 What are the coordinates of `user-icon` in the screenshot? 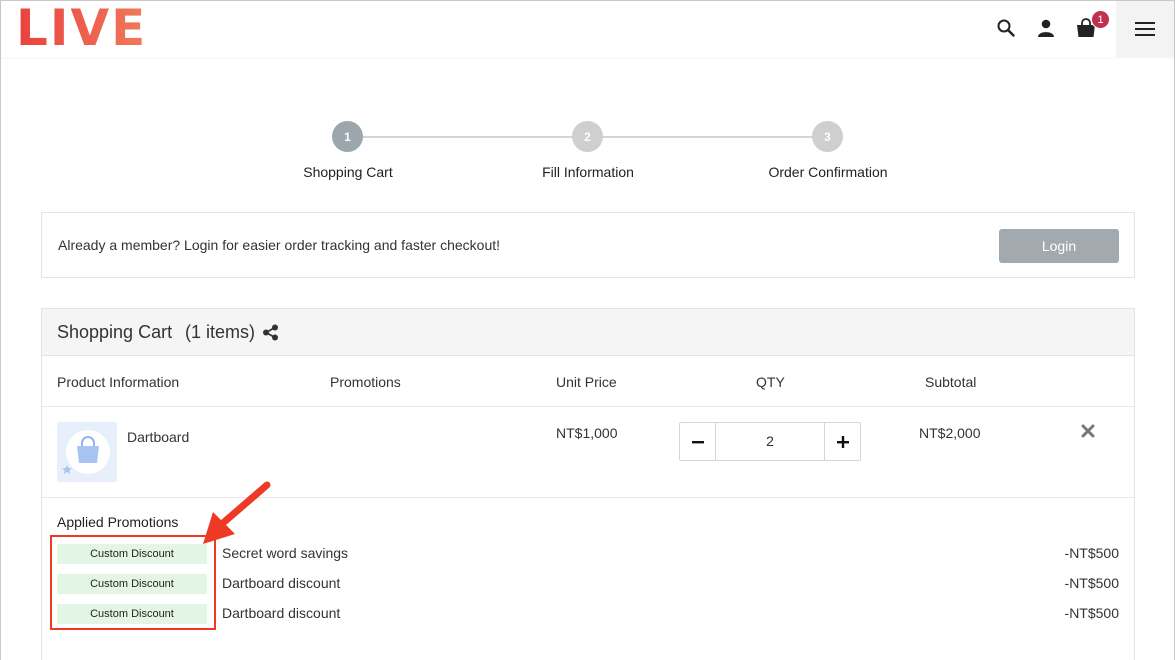 It's located at (1046, 28).